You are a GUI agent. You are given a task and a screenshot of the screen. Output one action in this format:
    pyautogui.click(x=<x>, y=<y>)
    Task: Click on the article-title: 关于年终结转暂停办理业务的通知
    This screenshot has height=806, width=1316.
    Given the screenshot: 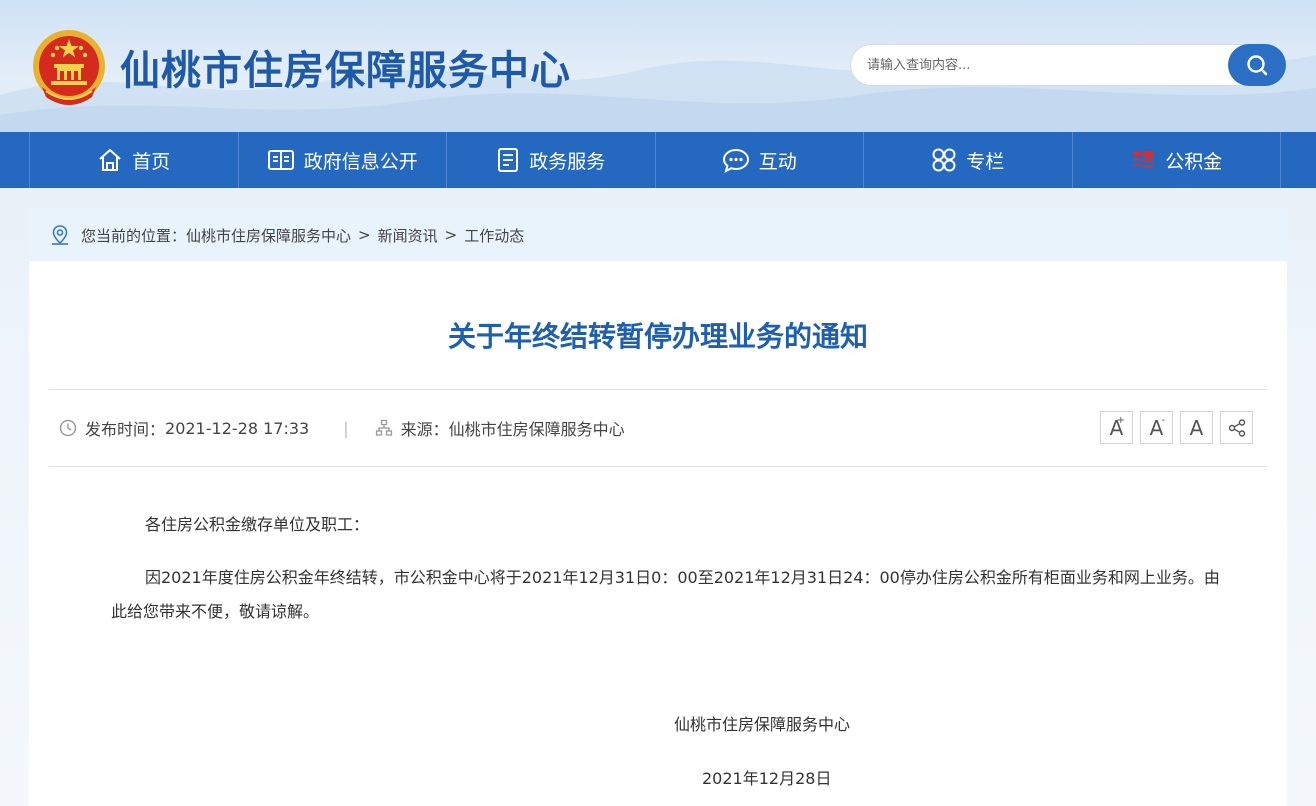 What is the action you would take?
    pyautogui.click(x=657, y=336)
    